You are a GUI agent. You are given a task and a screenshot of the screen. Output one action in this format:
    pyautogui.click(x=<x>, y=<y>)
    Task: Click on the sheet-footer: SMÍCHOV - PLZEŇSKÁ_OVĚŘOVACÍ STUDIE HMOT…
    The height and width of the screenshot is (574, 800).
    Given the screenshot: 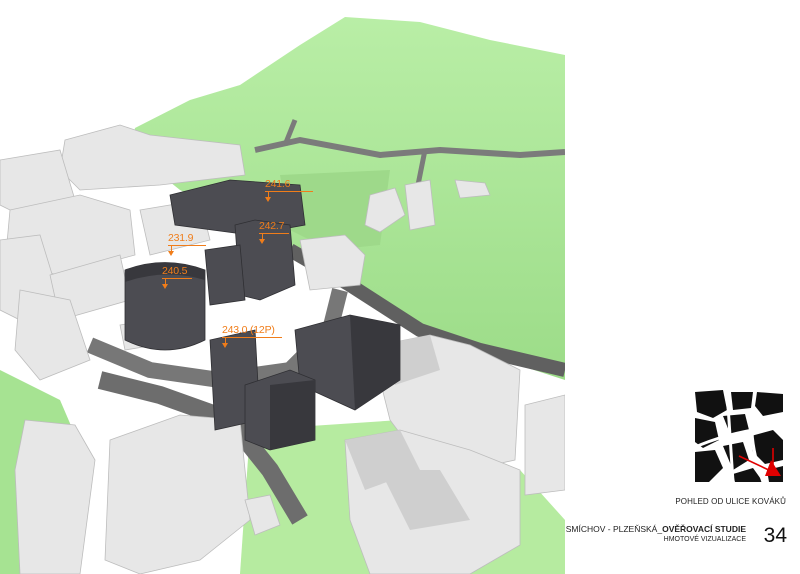 What is the action you would take?
    pyautogui.click(x=675, y=536)
    